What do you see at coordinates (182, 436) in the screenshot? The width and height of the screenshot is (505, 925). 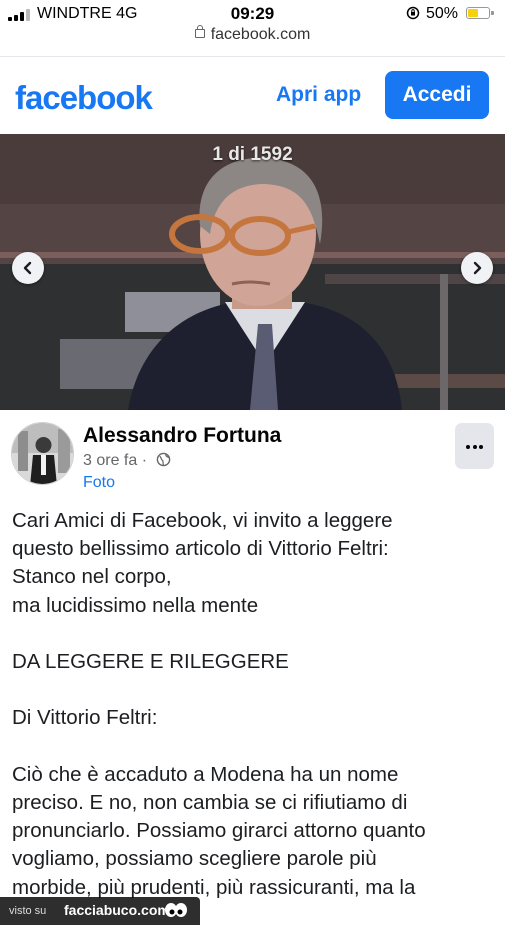 I see `post-author: Alessandro Fortuna` at bounding box center [182, 436].